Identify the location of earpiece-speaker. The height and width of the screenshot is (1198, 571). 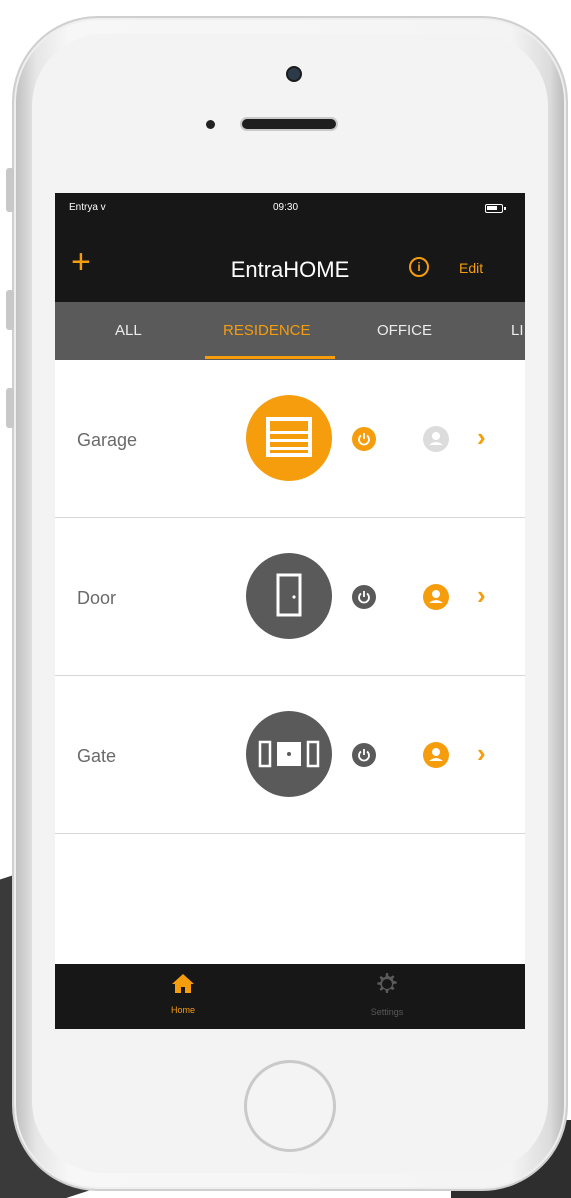
(289, 124).